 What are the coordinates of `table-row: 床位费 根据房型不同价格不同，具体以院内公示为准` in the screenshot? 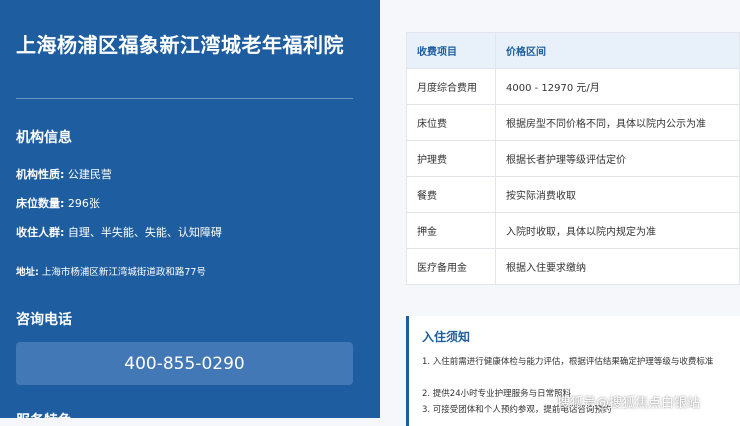 It's located at (573, 122).